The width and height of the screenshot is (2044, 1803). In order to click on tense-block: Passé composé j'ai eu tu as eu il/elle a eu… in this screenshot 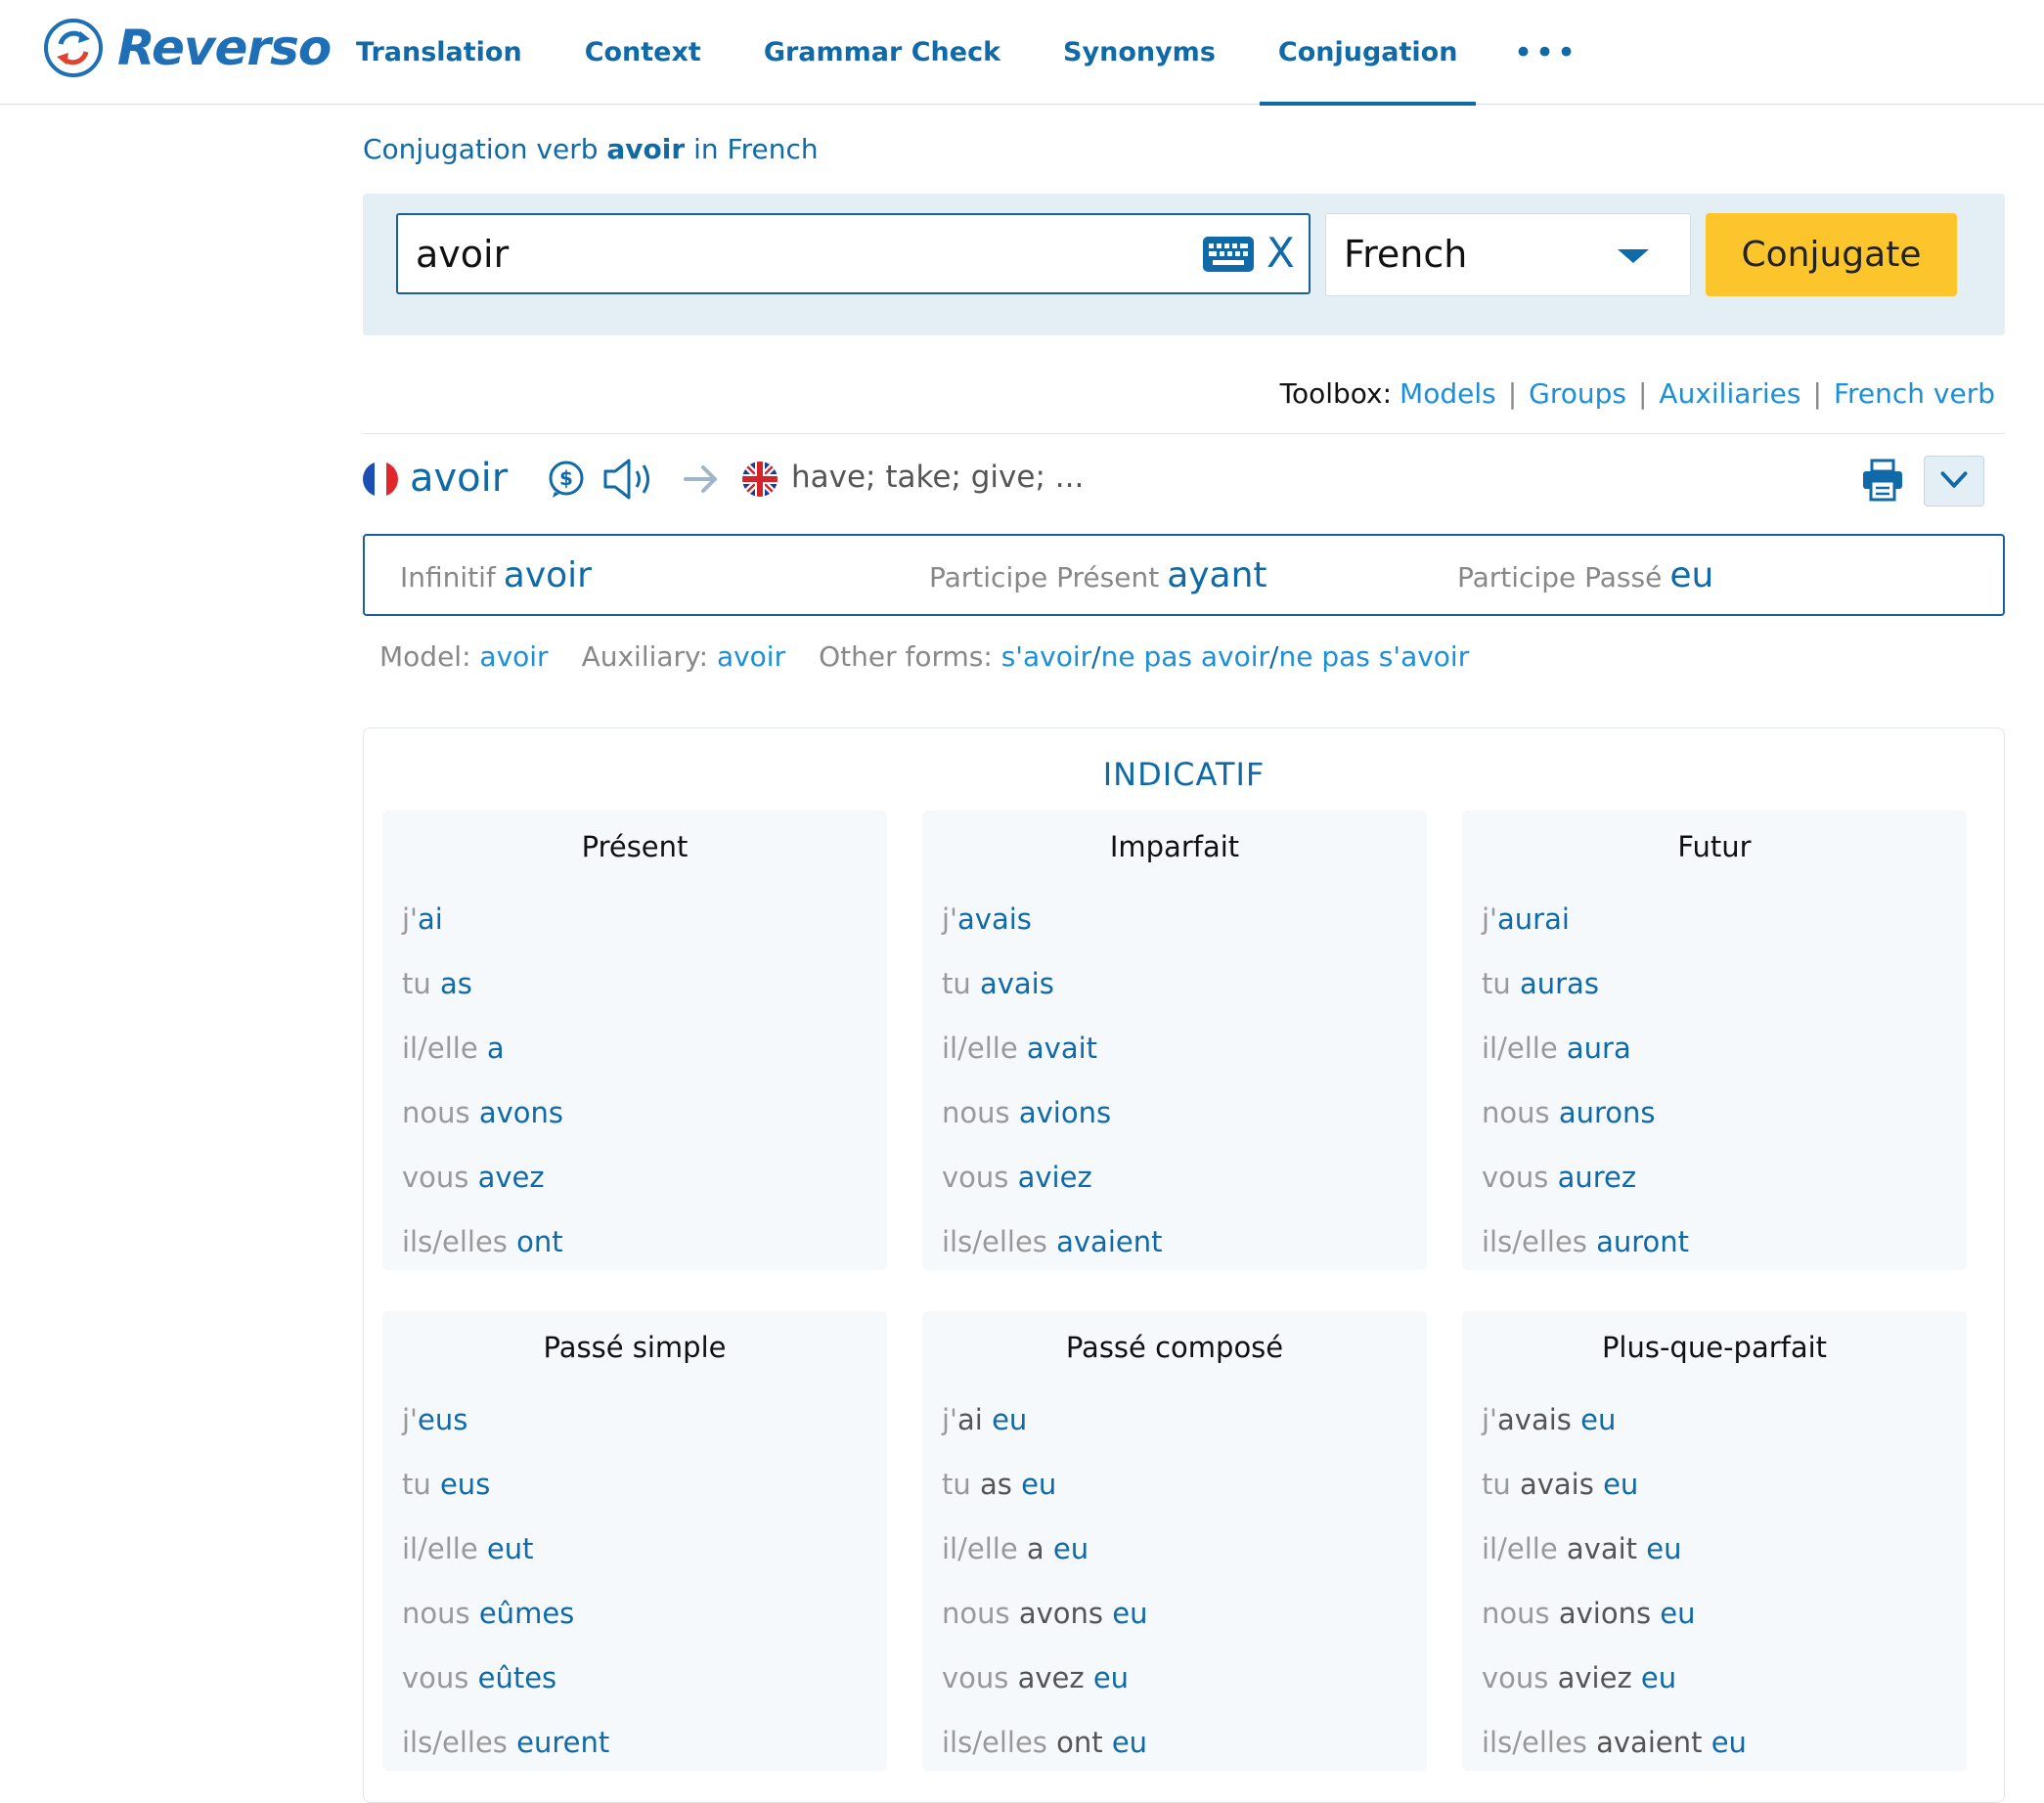, I will do `click(1174, 1541)`.